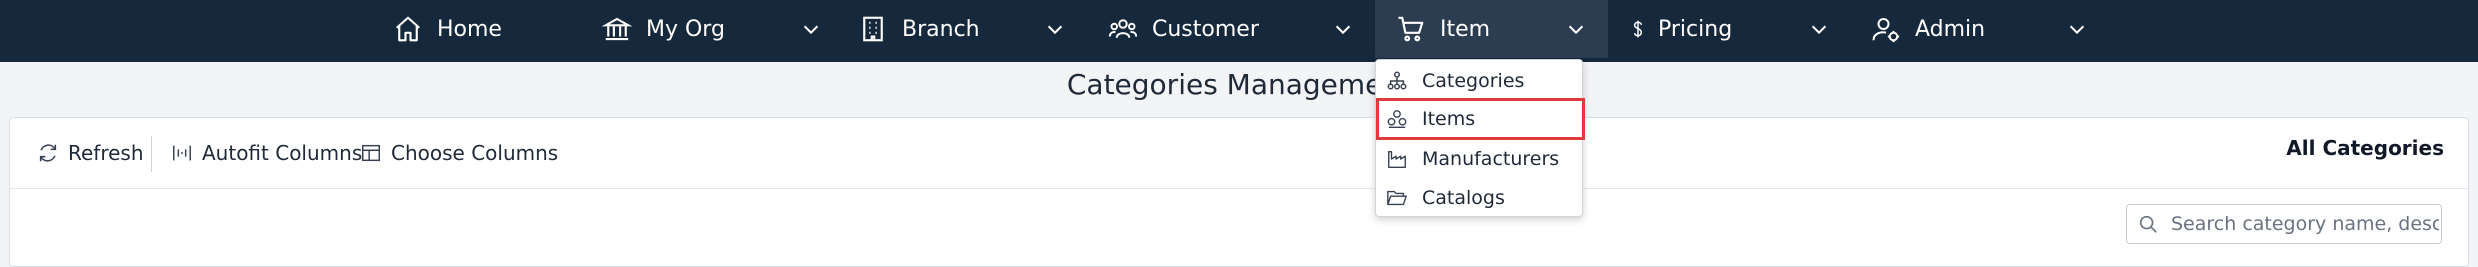  I want to click on search-icon, so click(2148, 224).